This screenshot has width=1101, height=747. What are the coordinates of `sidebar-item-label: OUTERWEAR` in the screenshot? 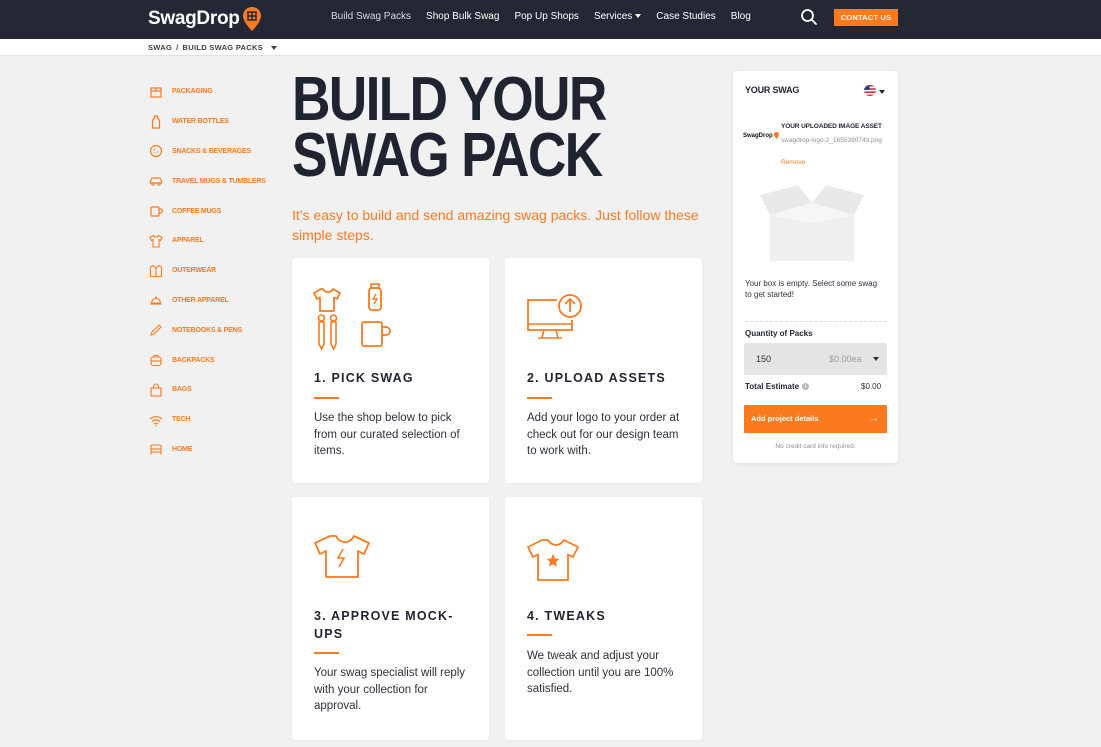 It's located at (194, 271).